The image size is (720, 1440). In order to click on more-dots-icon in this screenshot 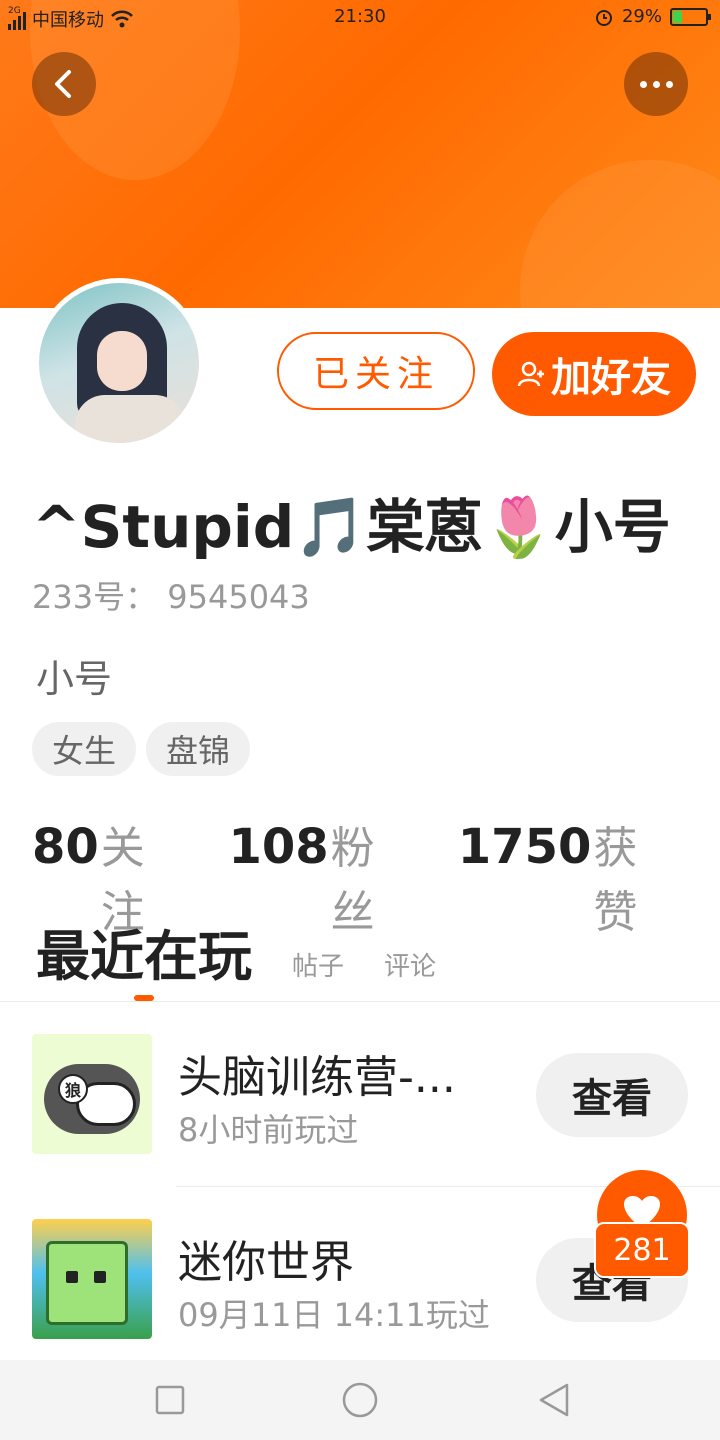, I will do `click(656, 84)`.